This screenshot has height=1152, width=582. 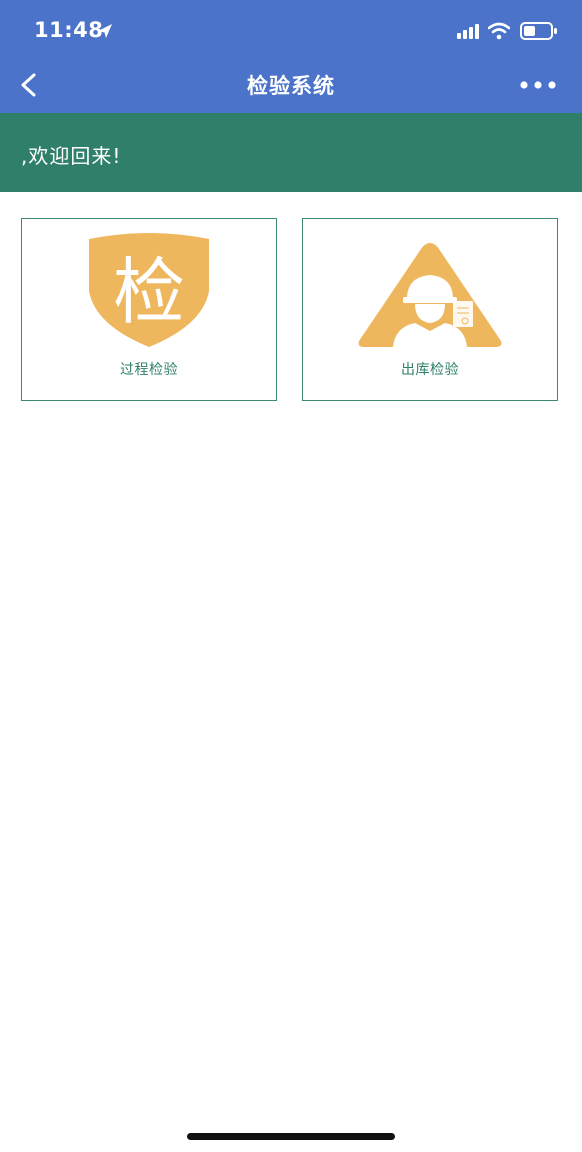 I want to click on tile-label: 出库检验, so click(x=430, y=370).